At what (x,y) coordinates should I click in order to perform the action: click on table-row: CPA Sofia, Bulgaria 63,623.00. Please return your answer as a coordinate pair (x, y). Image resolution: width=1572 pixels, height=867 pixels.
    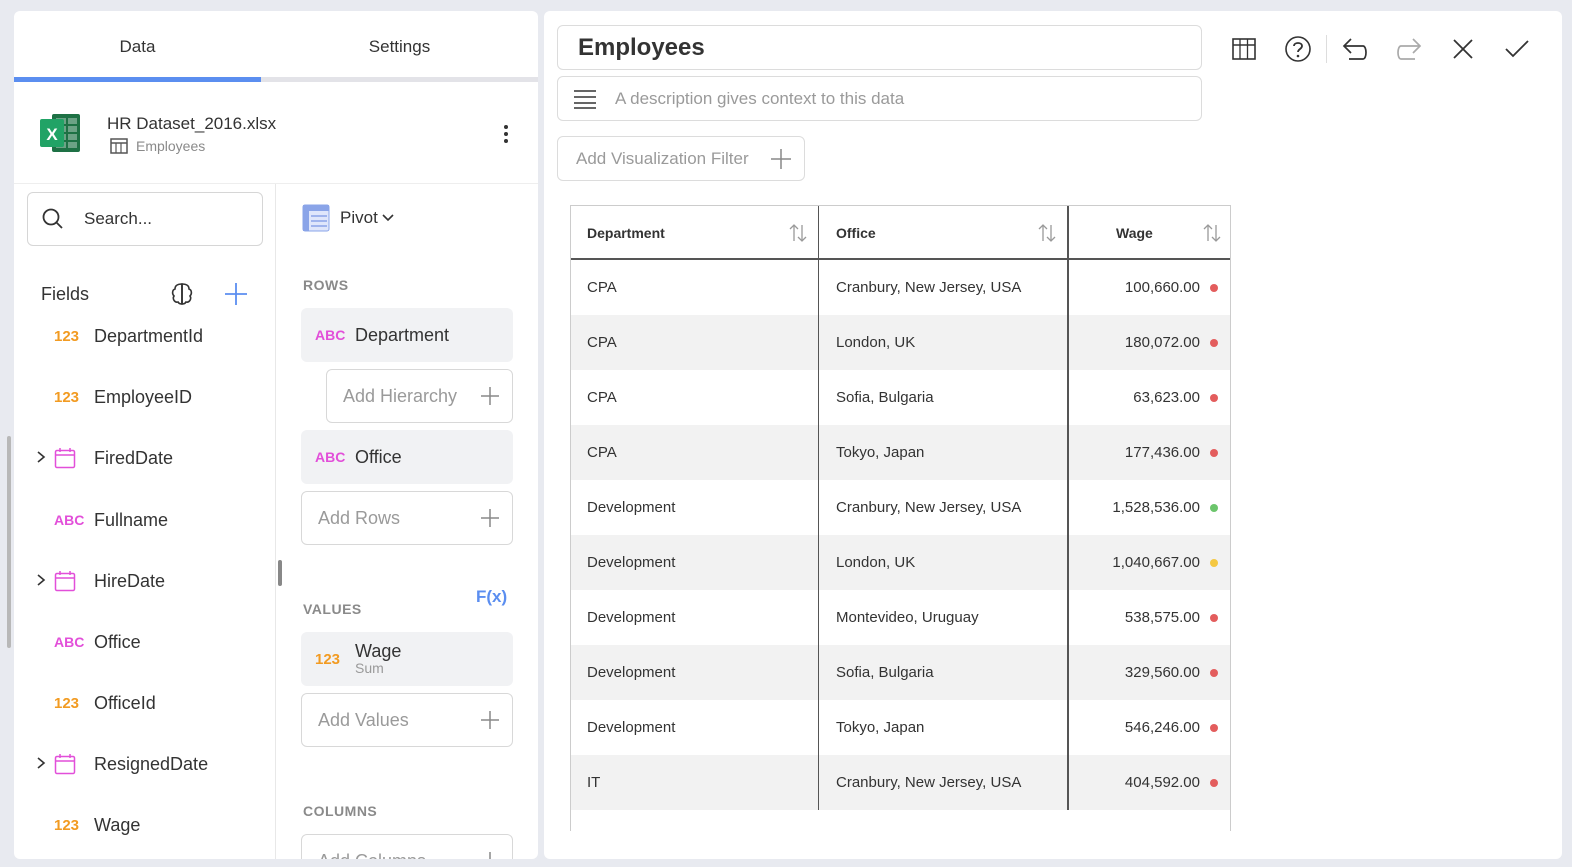
    Looking at the image, I should click on (900, 397).